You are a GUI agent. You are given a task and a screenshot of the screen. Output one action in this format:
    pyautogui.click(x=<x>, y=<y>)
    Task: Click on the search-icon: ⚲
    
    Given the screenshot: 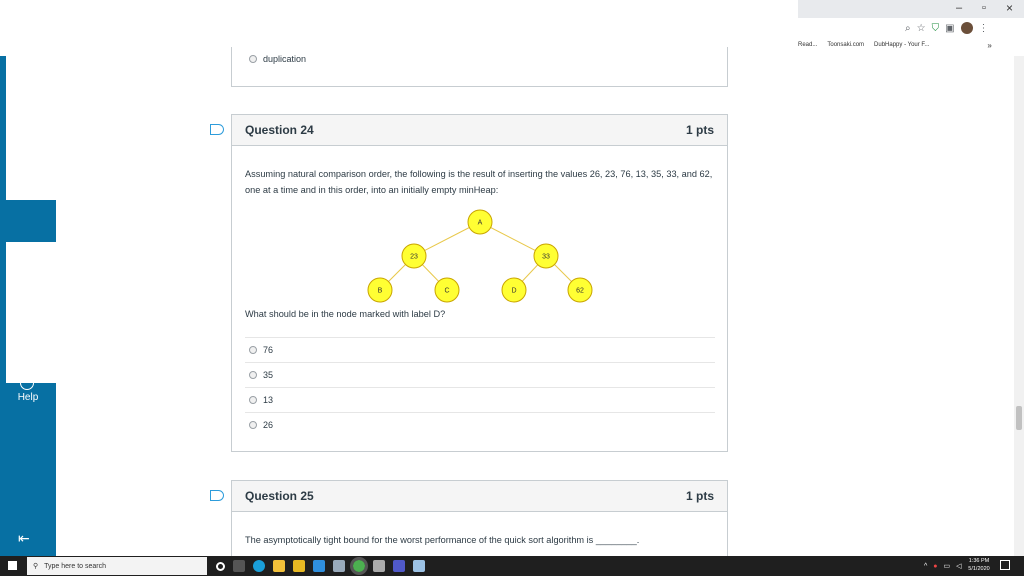 What is the action you would take?
    pyautogui.click(x=36, y=566)
    